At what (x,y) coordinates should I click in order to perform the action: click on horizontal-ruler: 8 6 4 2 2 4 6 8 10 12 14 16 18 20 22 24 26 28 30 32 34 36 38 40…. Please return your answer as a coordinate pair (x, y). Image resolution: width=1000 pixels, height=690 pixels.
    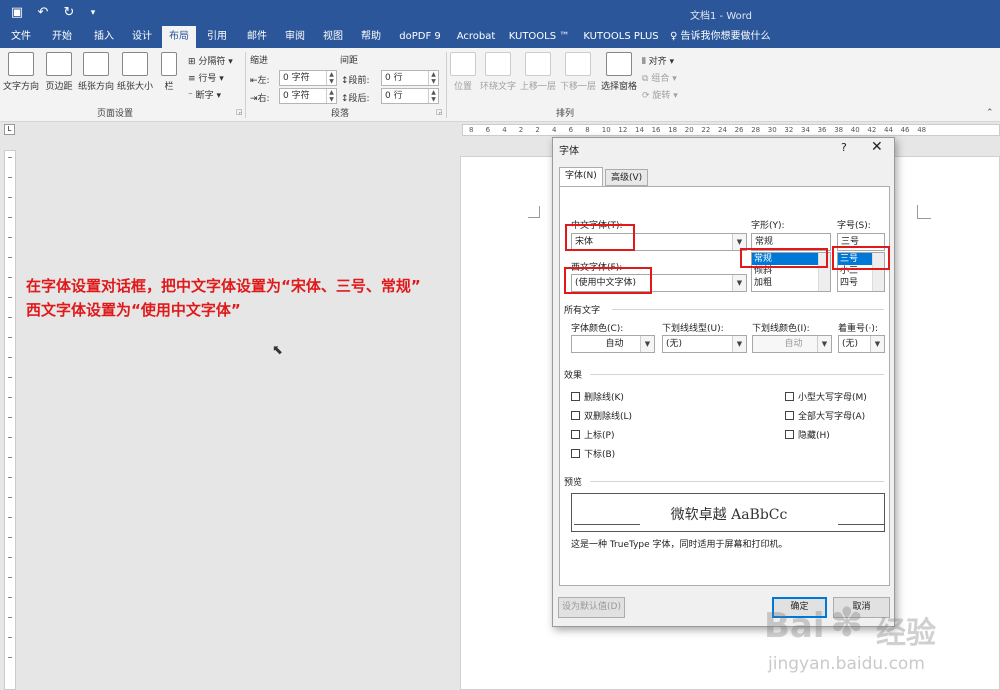
    Looking at the image, I should click on (731, 130).